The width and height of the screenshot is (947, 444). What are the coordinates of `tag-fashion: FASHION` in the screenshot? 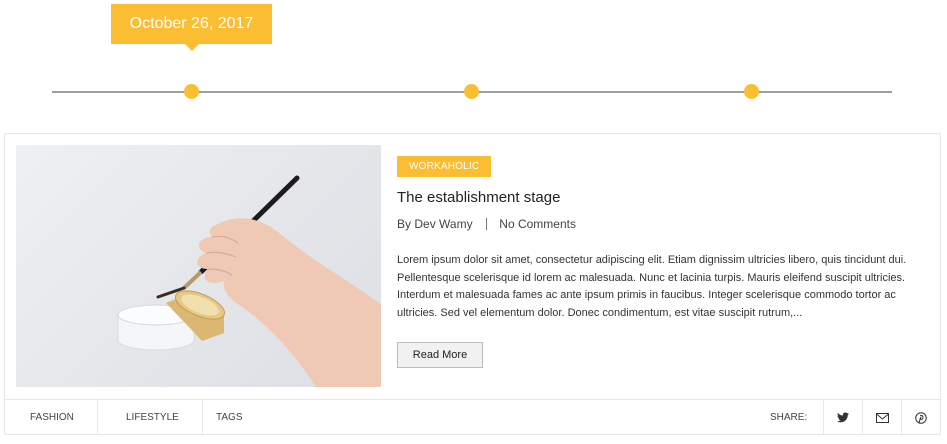 It's located at (52, 417).